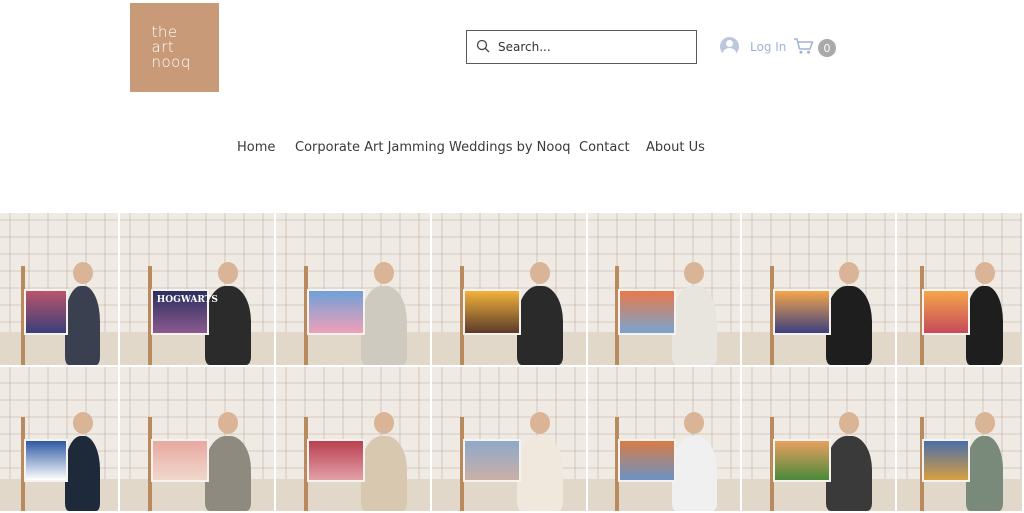 Image resolution: width=1024 pixels, height=513 pixels. I want to click on canvas-text: HOGWARTS, so click(187, 300).